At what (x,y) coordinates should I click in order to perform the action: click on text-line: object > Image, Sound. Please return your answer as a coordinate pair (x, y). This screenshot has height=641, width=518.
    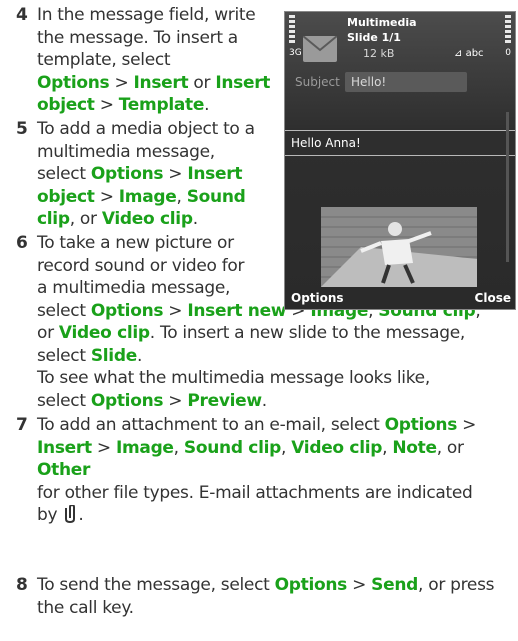
    Looking at the image, I should click on (156, 197).